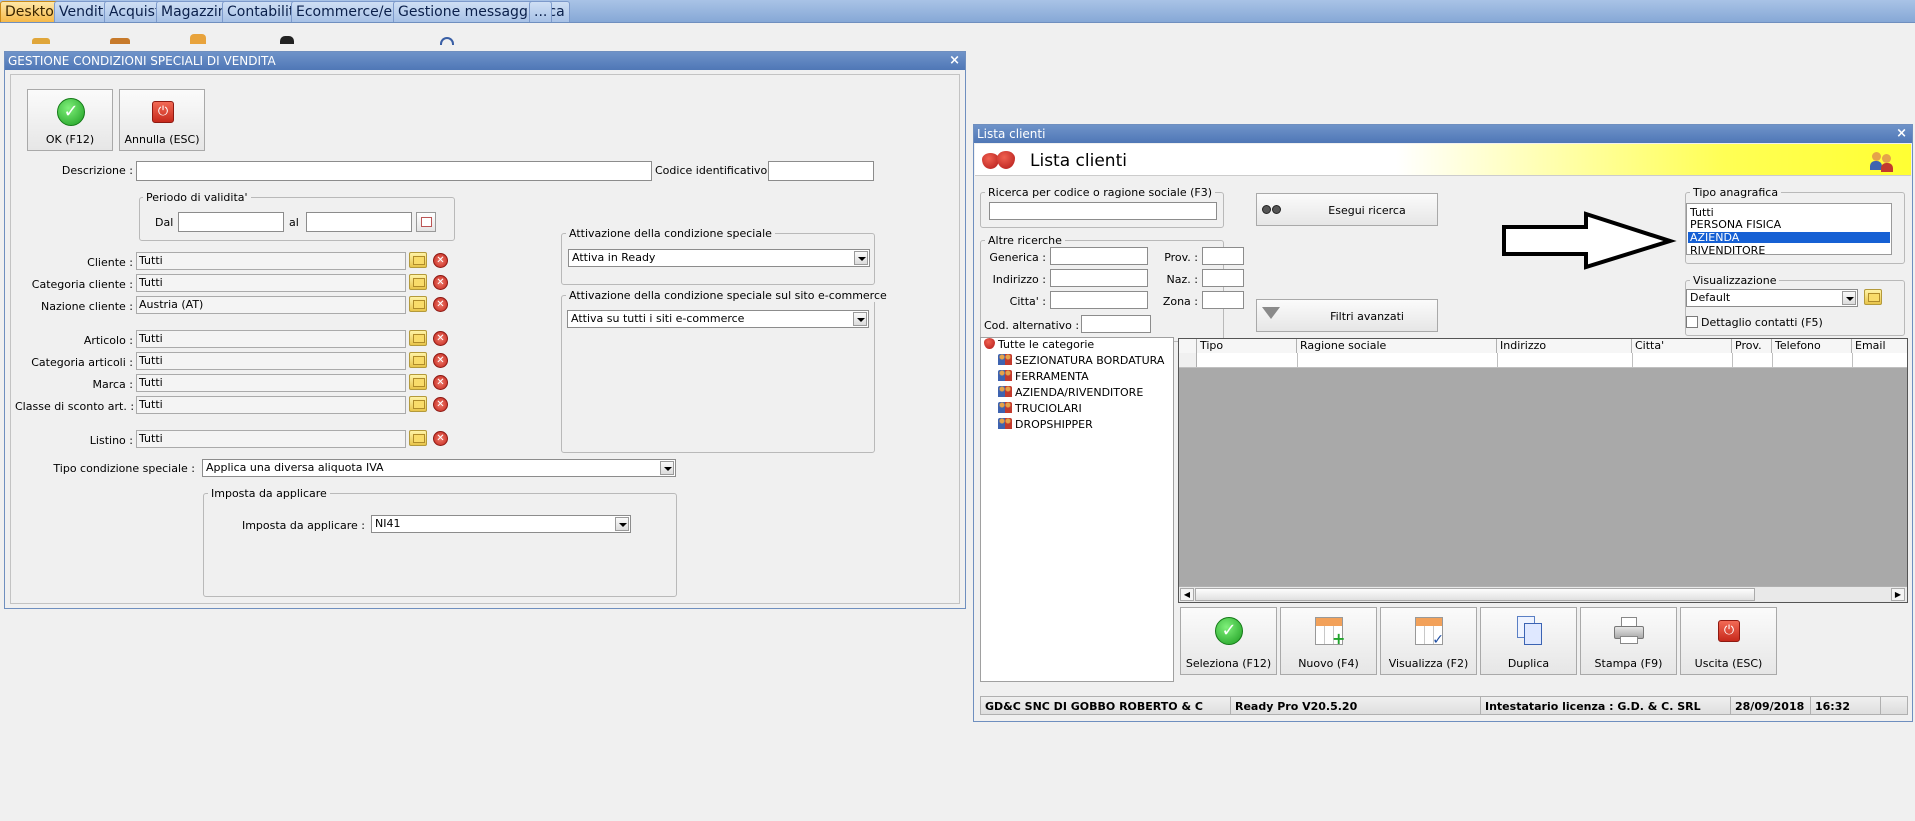 The height and width of the screenshot is (821, 1915). I want to click on attivazione-ecom-select: Attiva su tutti i siti e-commerce, so click(718, 319).